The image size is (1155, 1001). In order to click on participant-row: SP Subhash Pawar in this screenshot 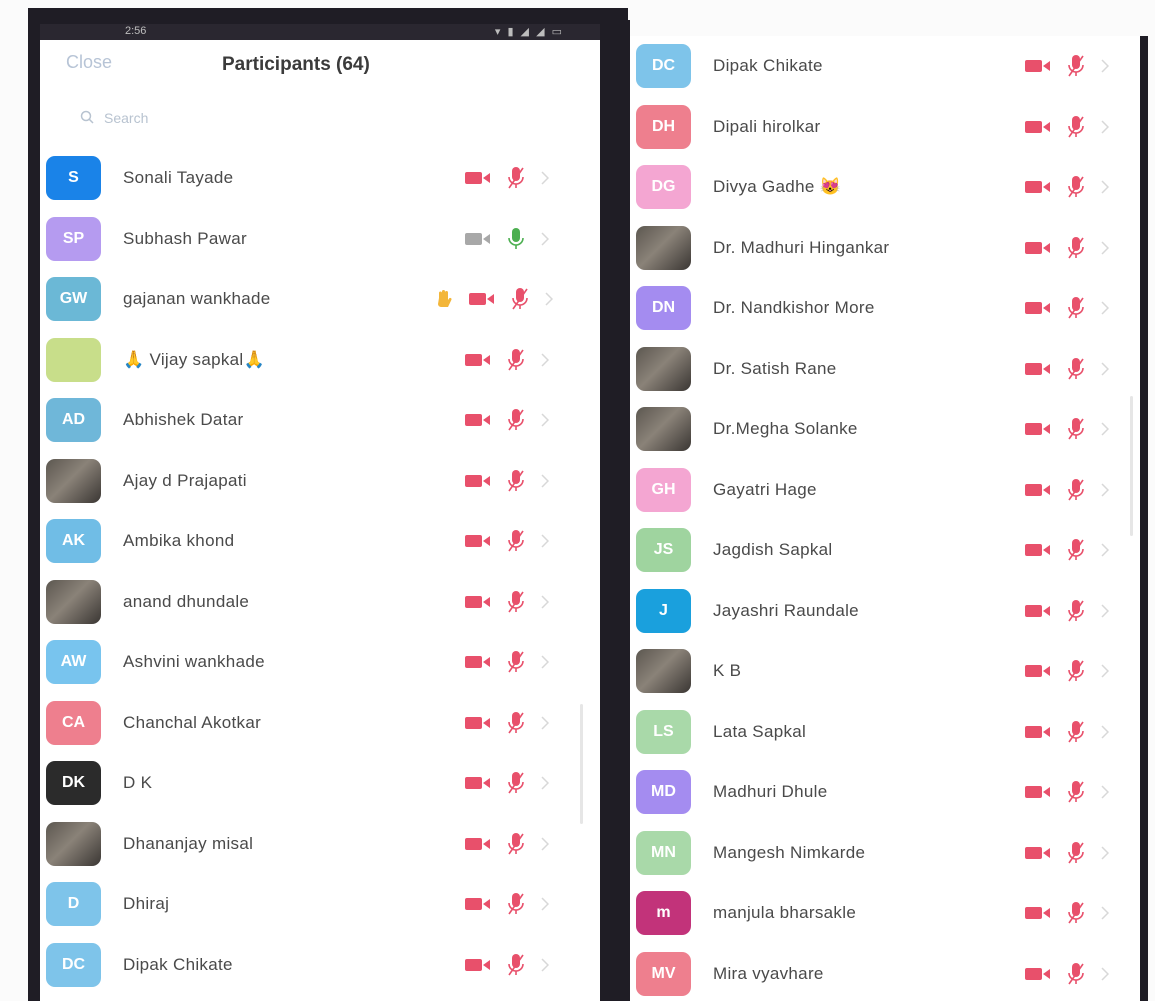, I will do `click(320, 239)`.